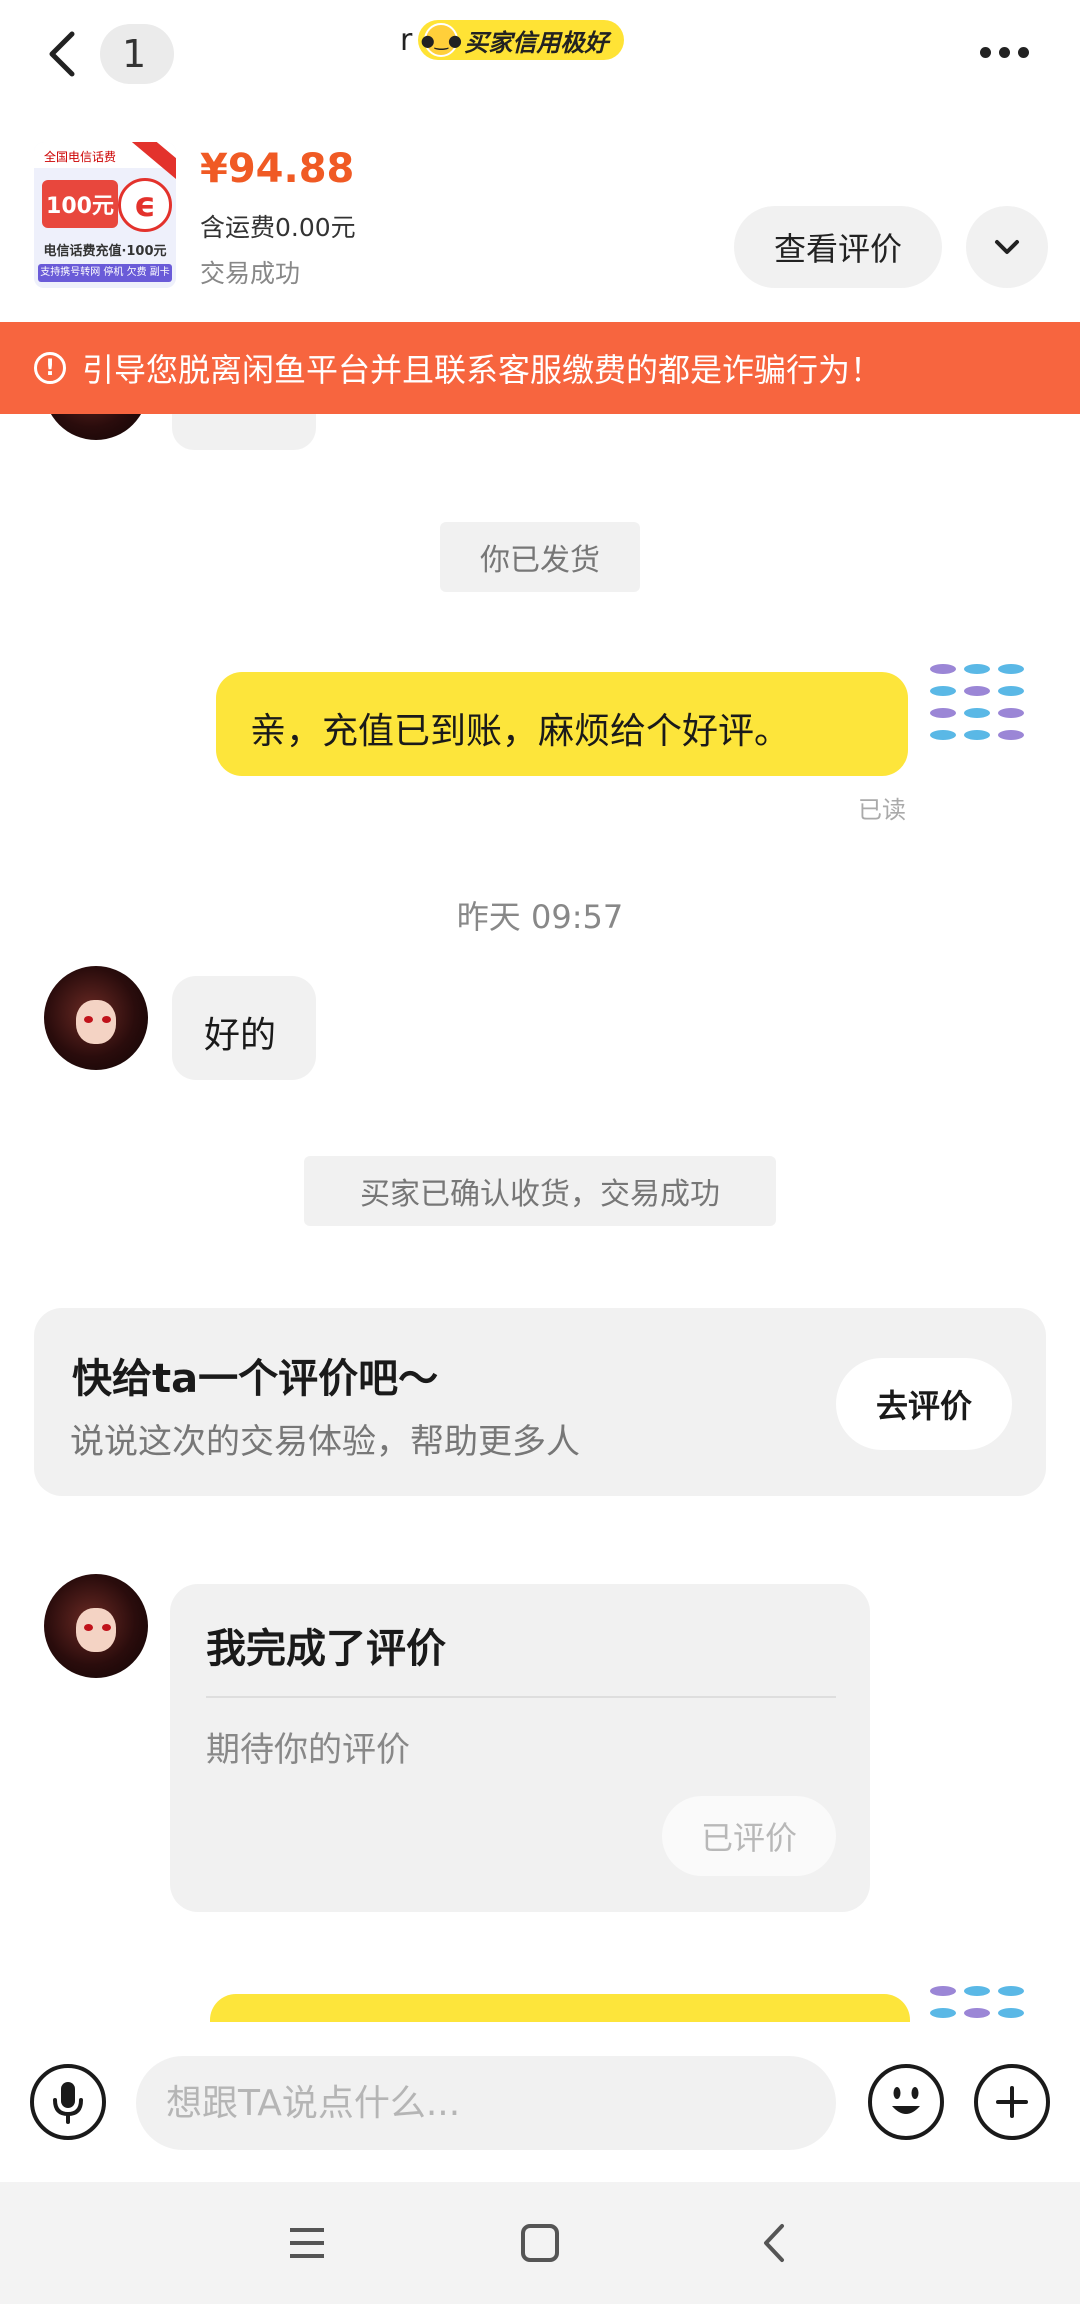 The height and width of the screenshot is (2304, 1080). What do you see at coordinates (441, 40) in the screenshot?
I see `smile-icon: ●‿●` at bounding box center [441, 40].